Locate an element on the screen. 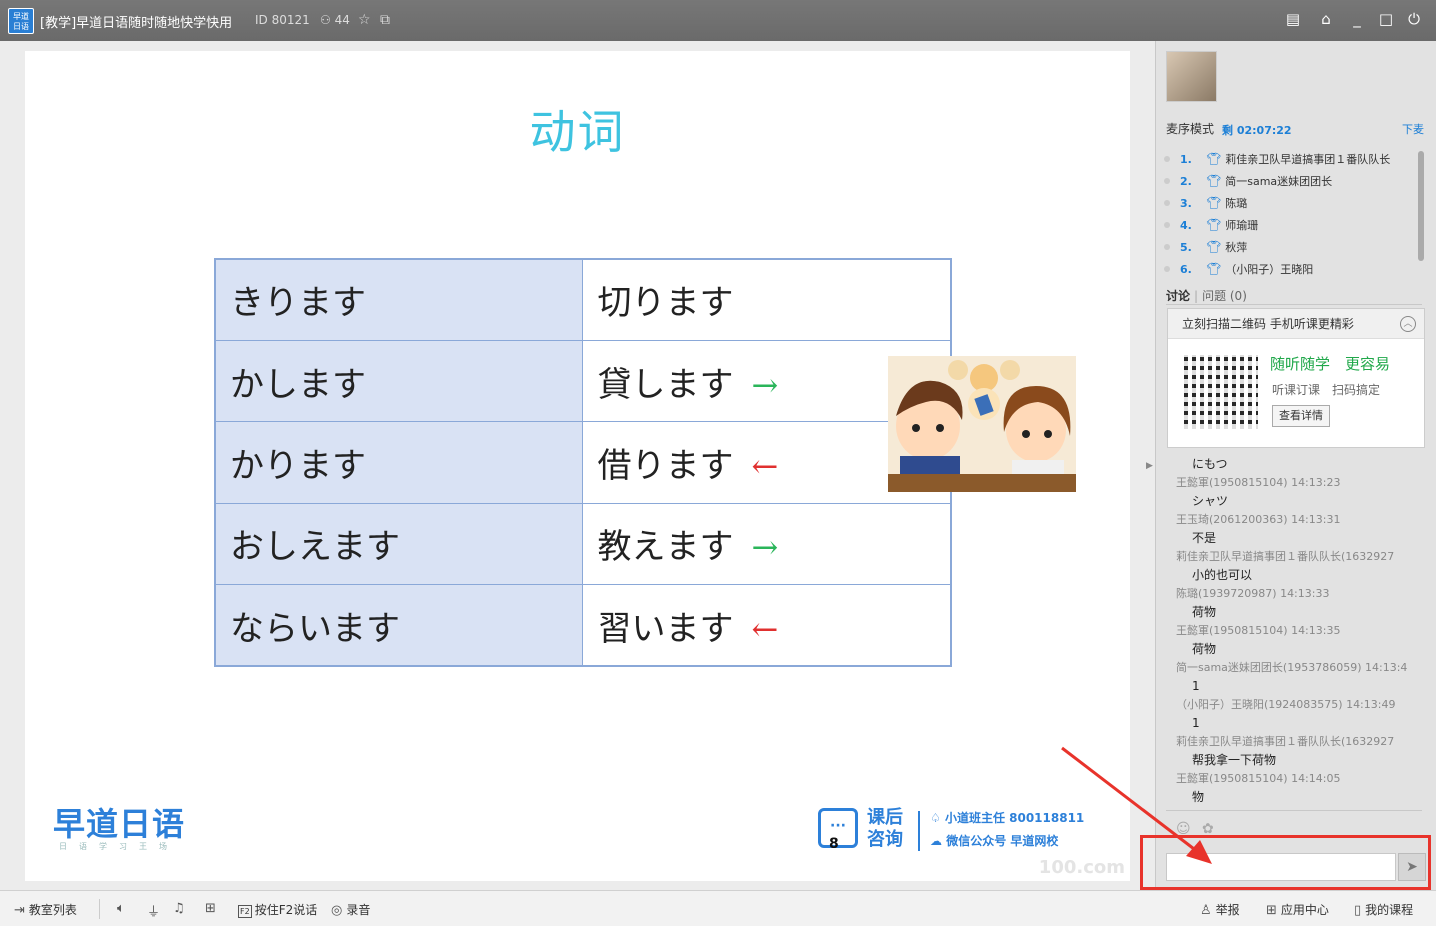 This screenshot has height=926, width=1436. book-icon: ▯ is located at coordinates (1358, 910).